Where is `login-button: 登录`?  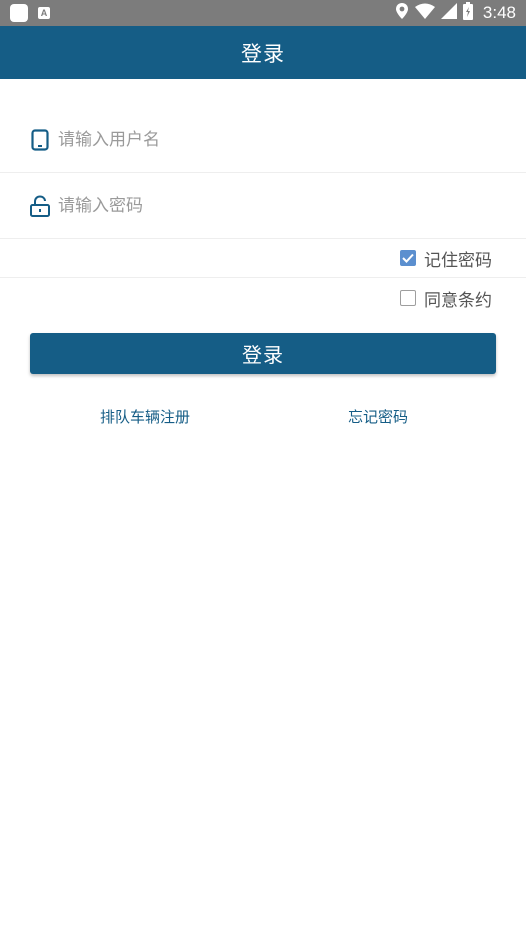 login-button: 登录 is located at coordinates (263, 353).